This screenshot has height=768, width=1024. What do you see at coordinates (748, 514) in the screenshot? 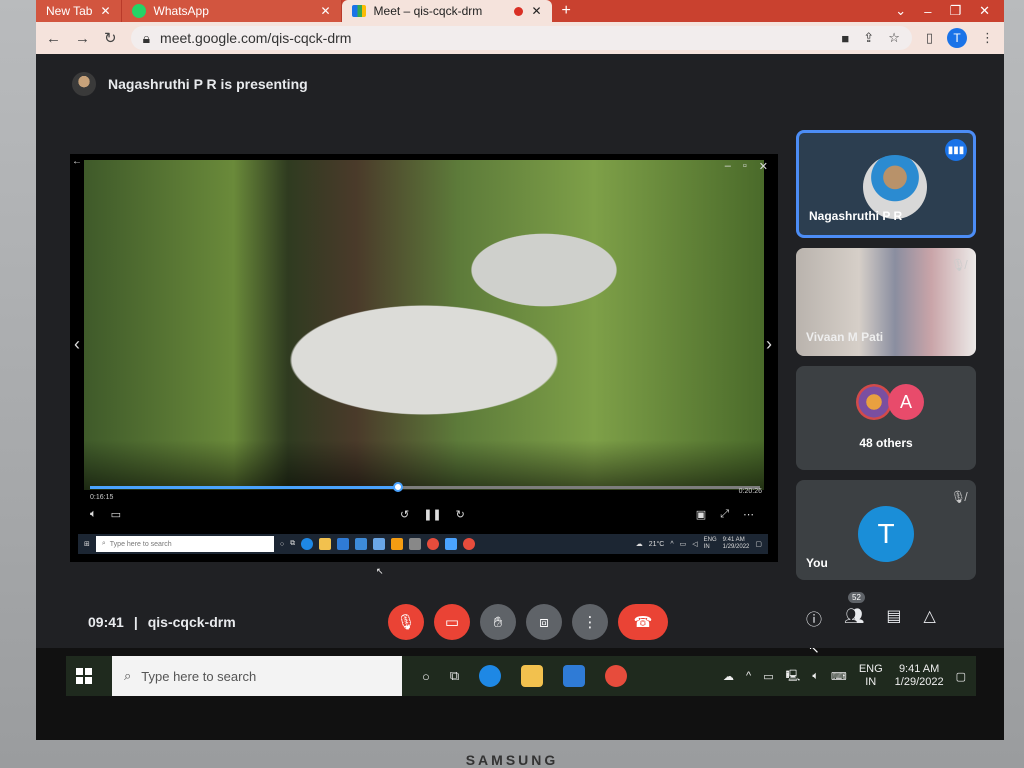
I see `more-icon: ⋯` at bounding box center [748, 514].